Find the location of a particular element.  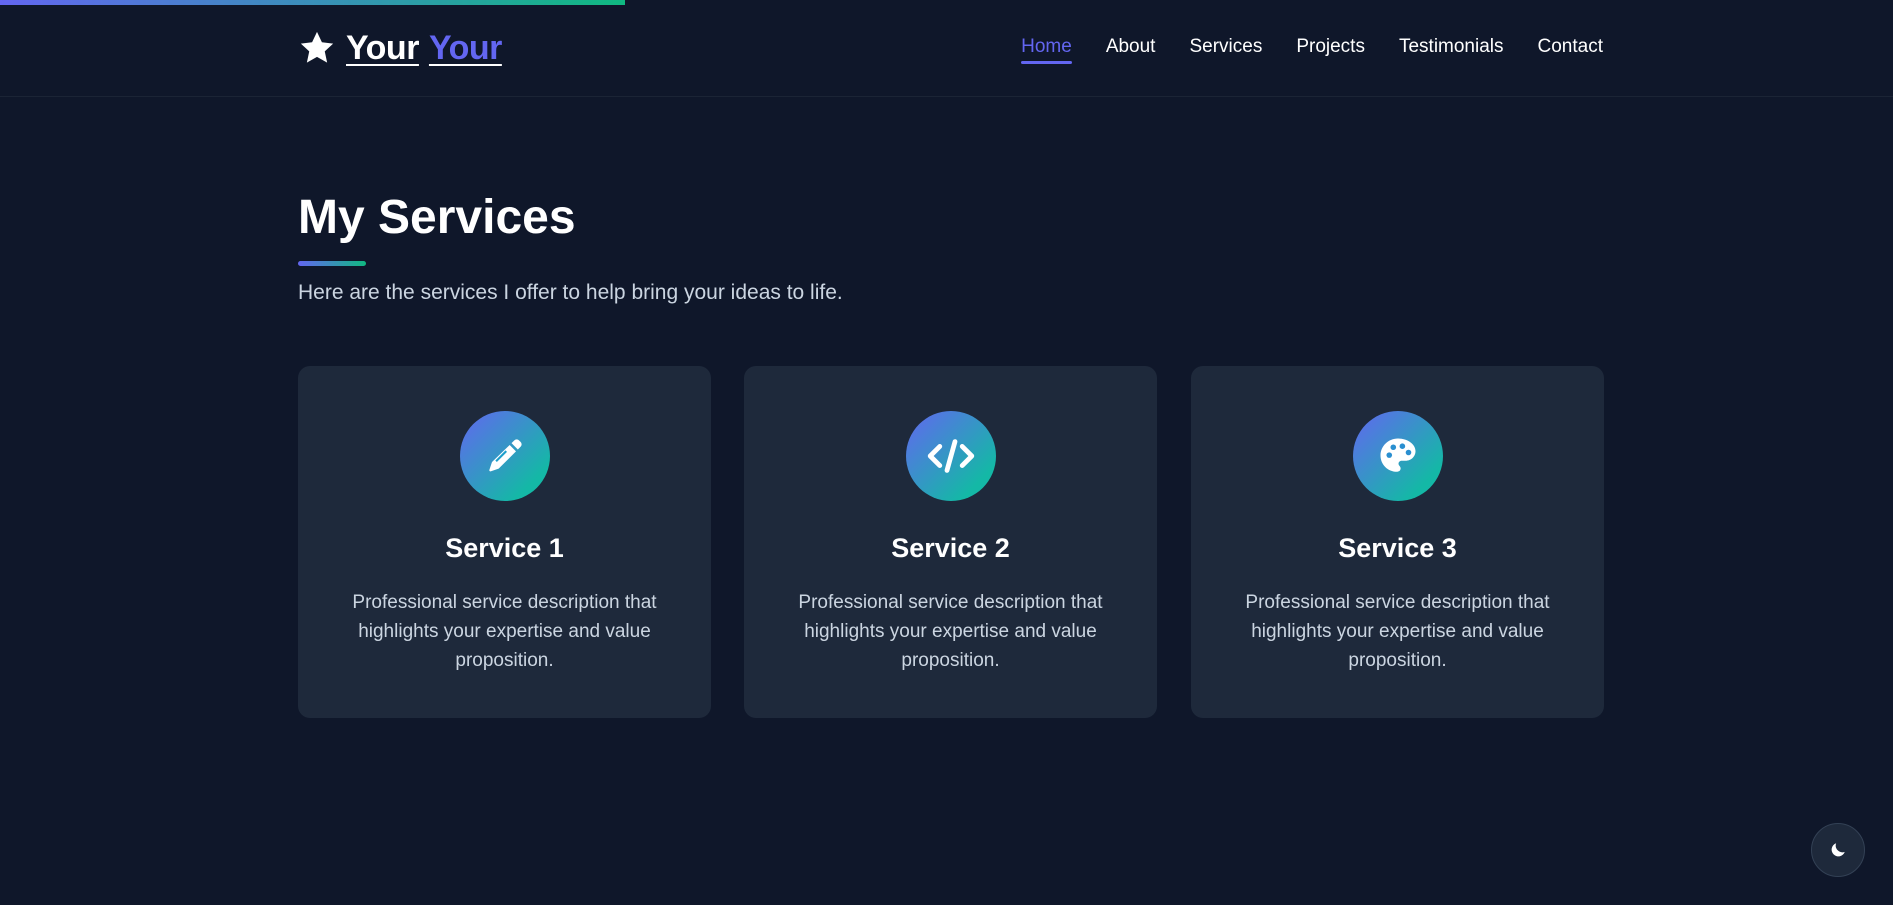

logo-word-accent: Your is located at coordinates (465, 47).